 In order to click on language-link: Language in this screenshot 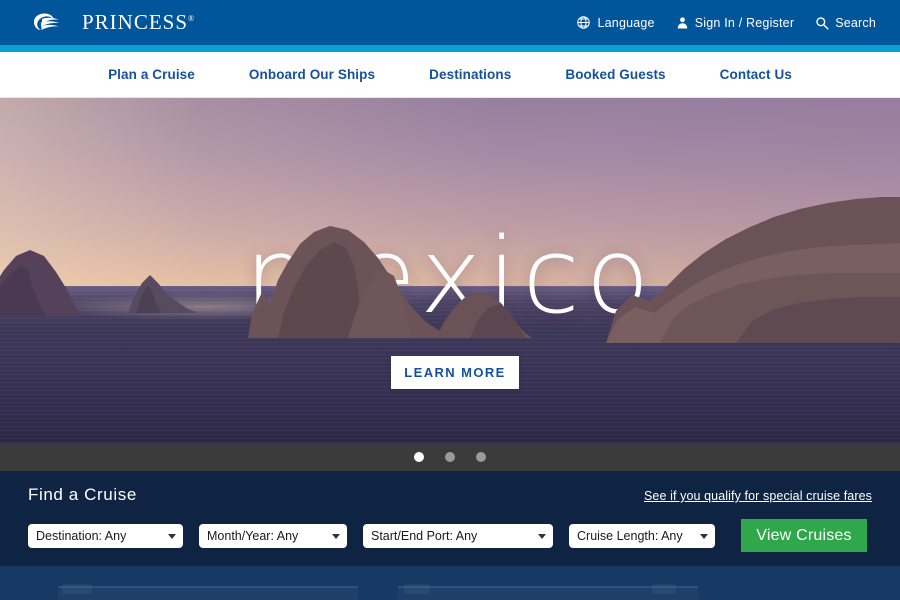, I will do `click(615, 22)`.